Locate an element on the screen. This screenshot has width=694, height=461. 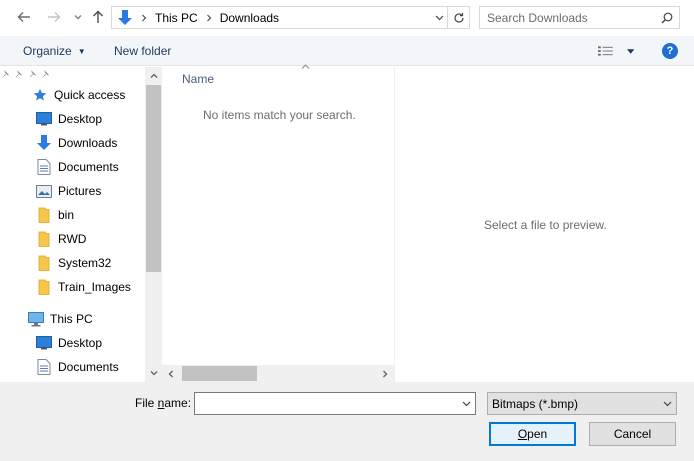
search-box is located at coordinates (579, 17).